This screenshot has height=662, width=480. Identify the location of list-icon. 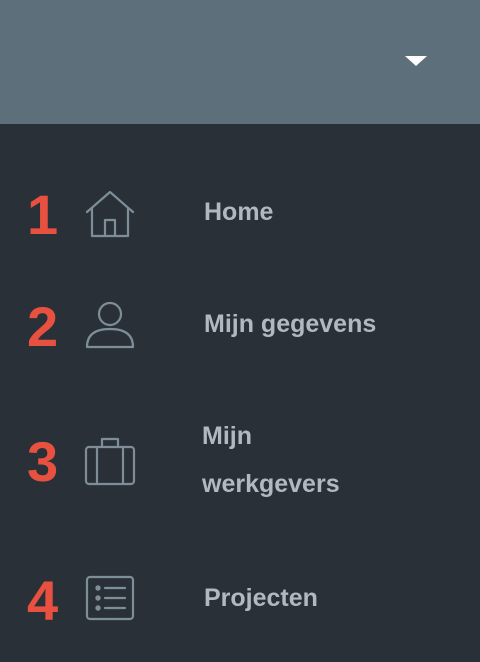
(110, 599).